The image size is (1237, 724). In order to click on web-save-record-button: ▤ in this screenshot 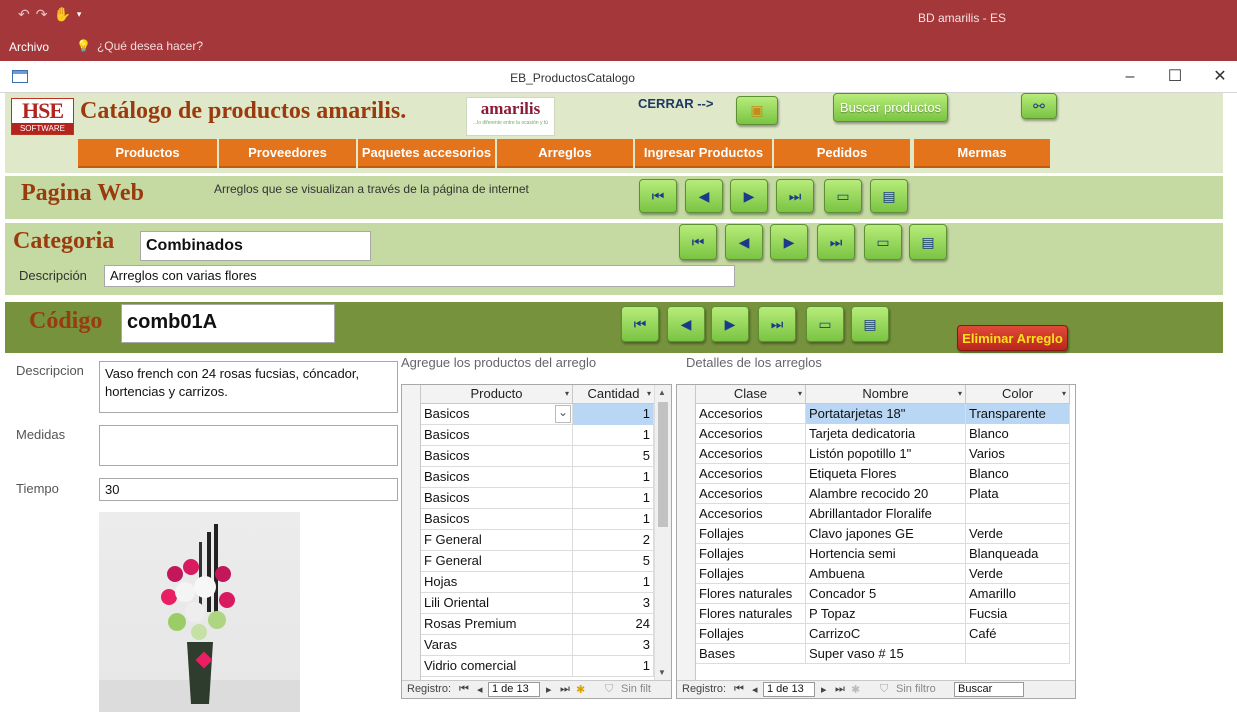, I will do `click(889, 196)`.